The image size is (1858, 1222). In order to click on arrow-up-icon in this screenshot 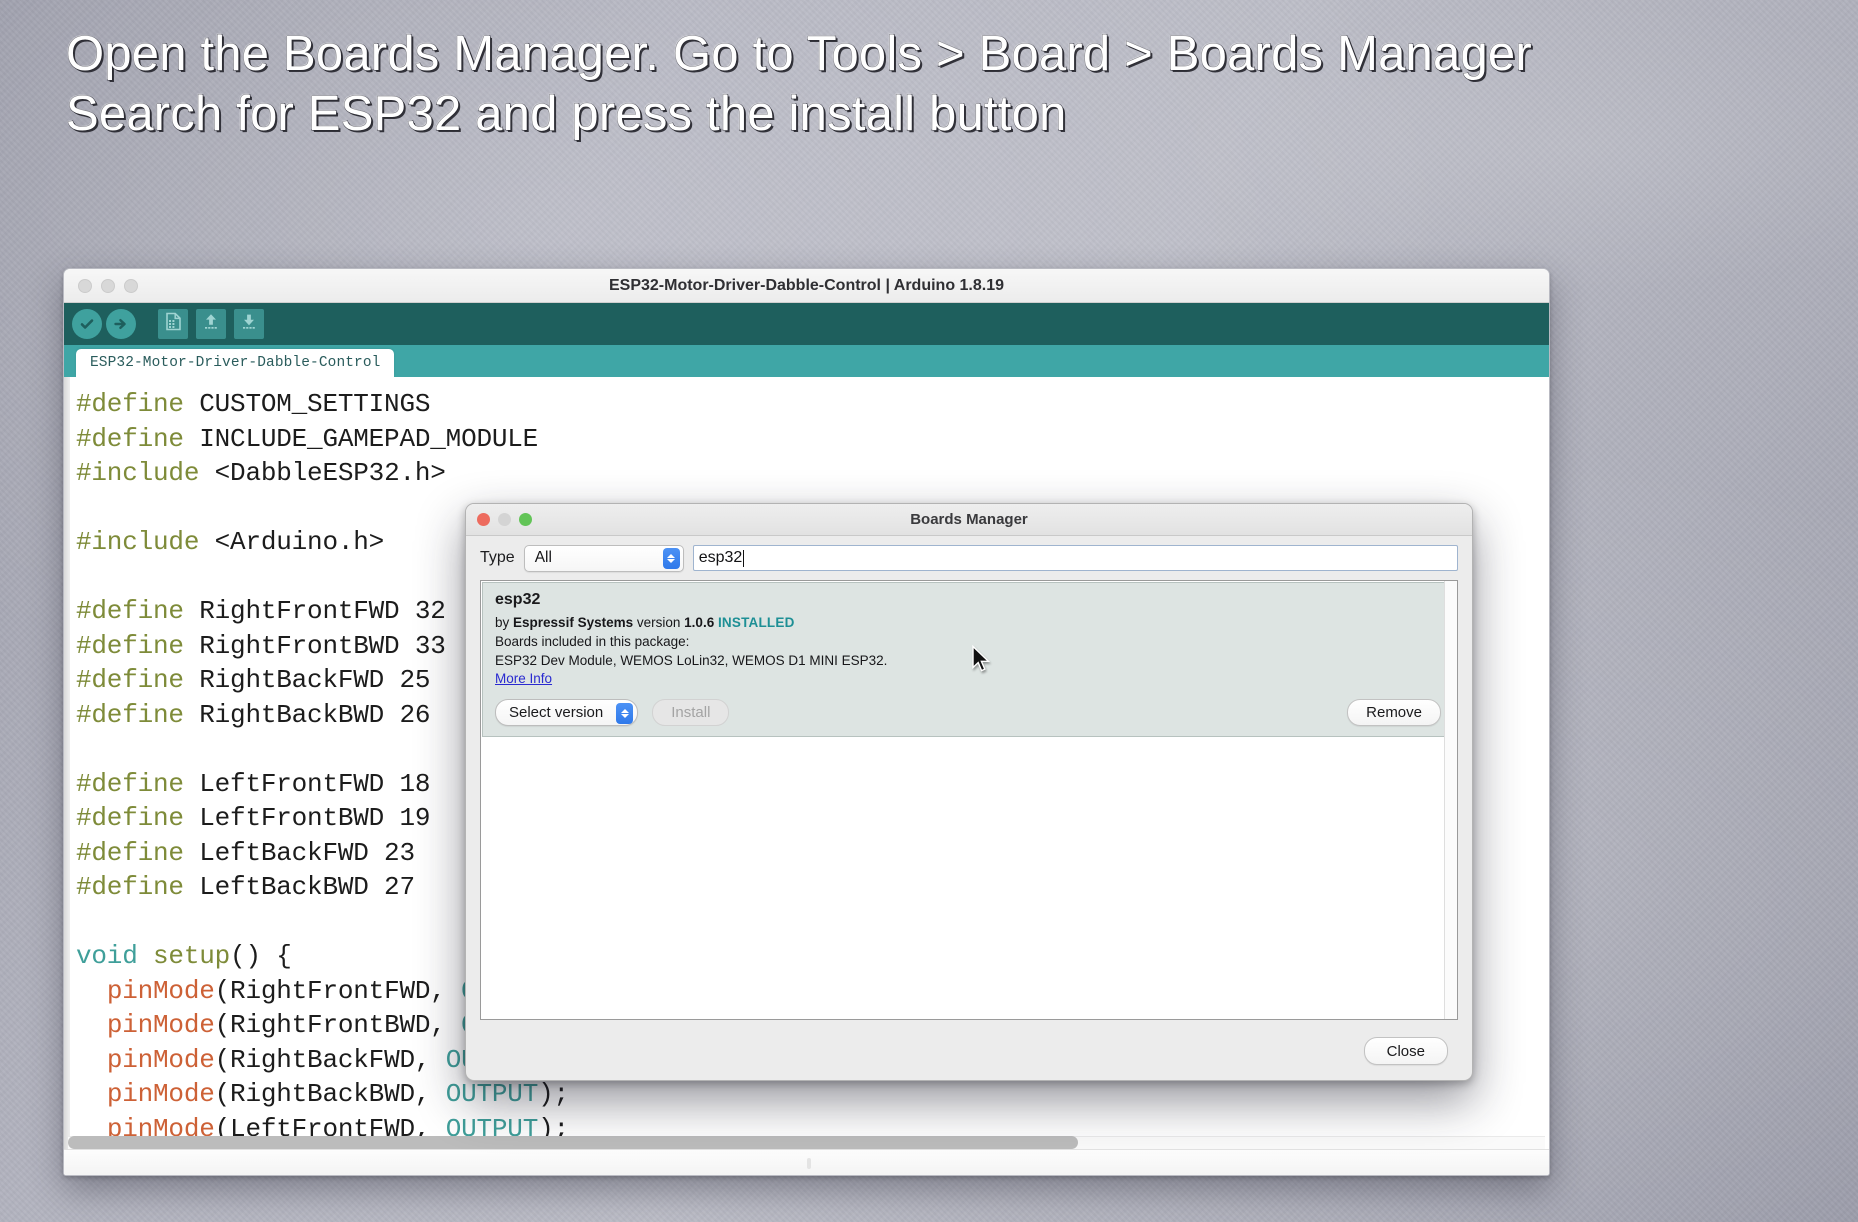, I will do `click(211, 324)`.